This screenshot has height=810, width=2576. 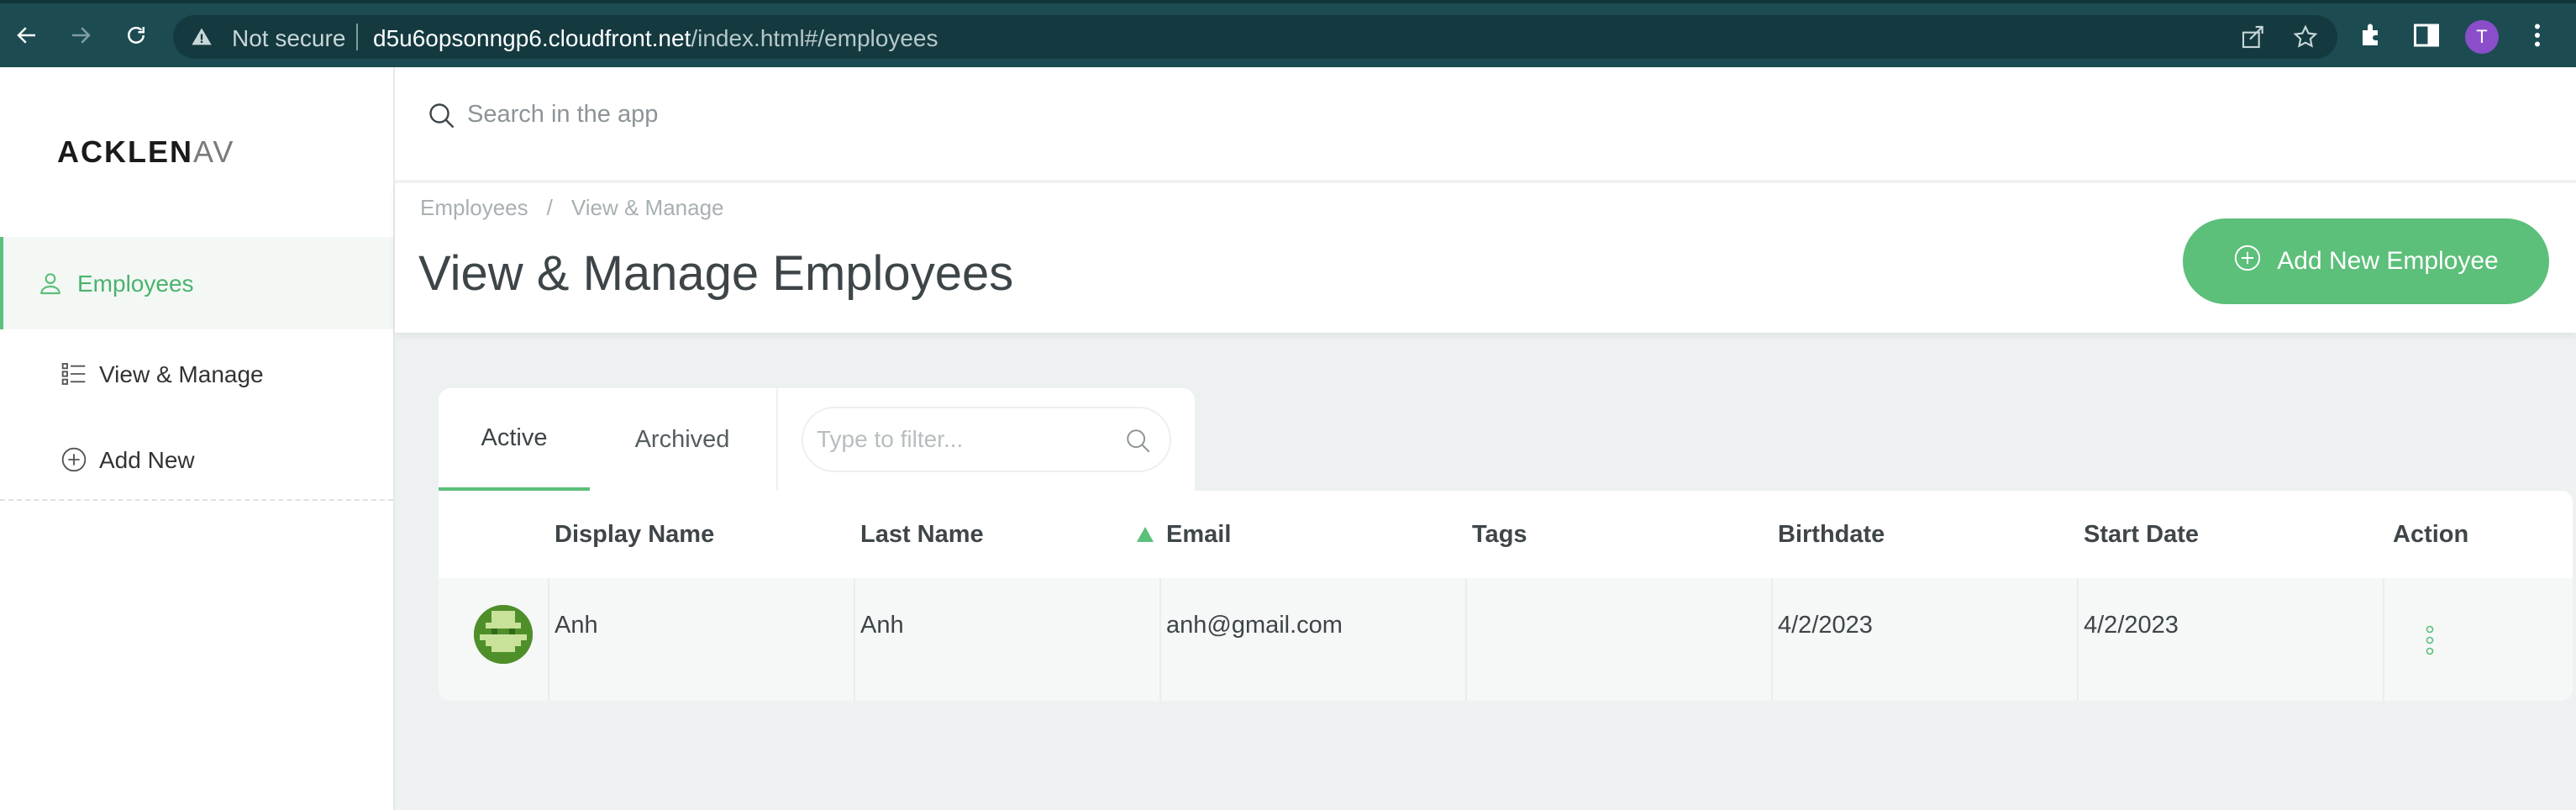 What do you see at coordinates (882, 626) in the screenshot?
I see `cell-last-name: Anh` at bounding box center [882, 626].